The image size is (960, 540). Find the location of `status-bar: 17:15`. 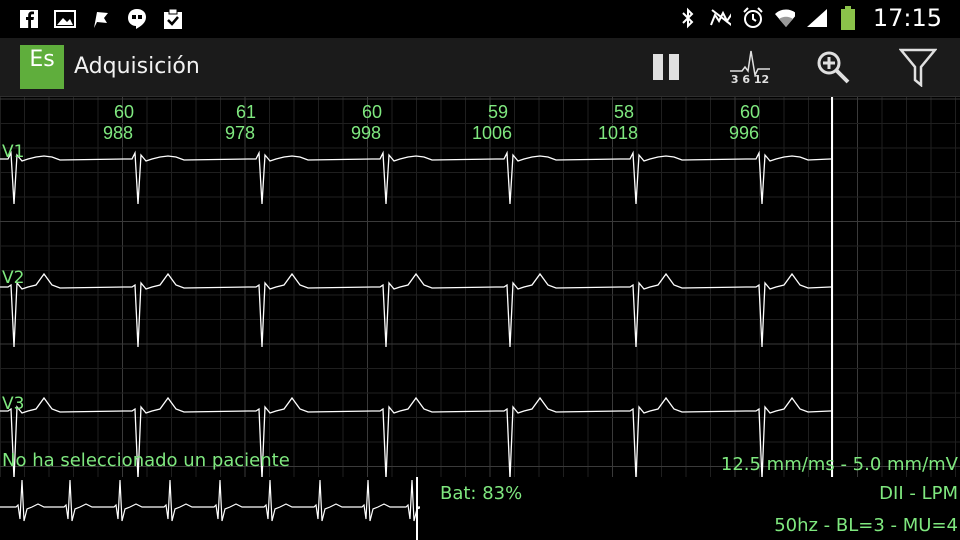

status-bar: 17:15 is located at coordinates (480, 19).